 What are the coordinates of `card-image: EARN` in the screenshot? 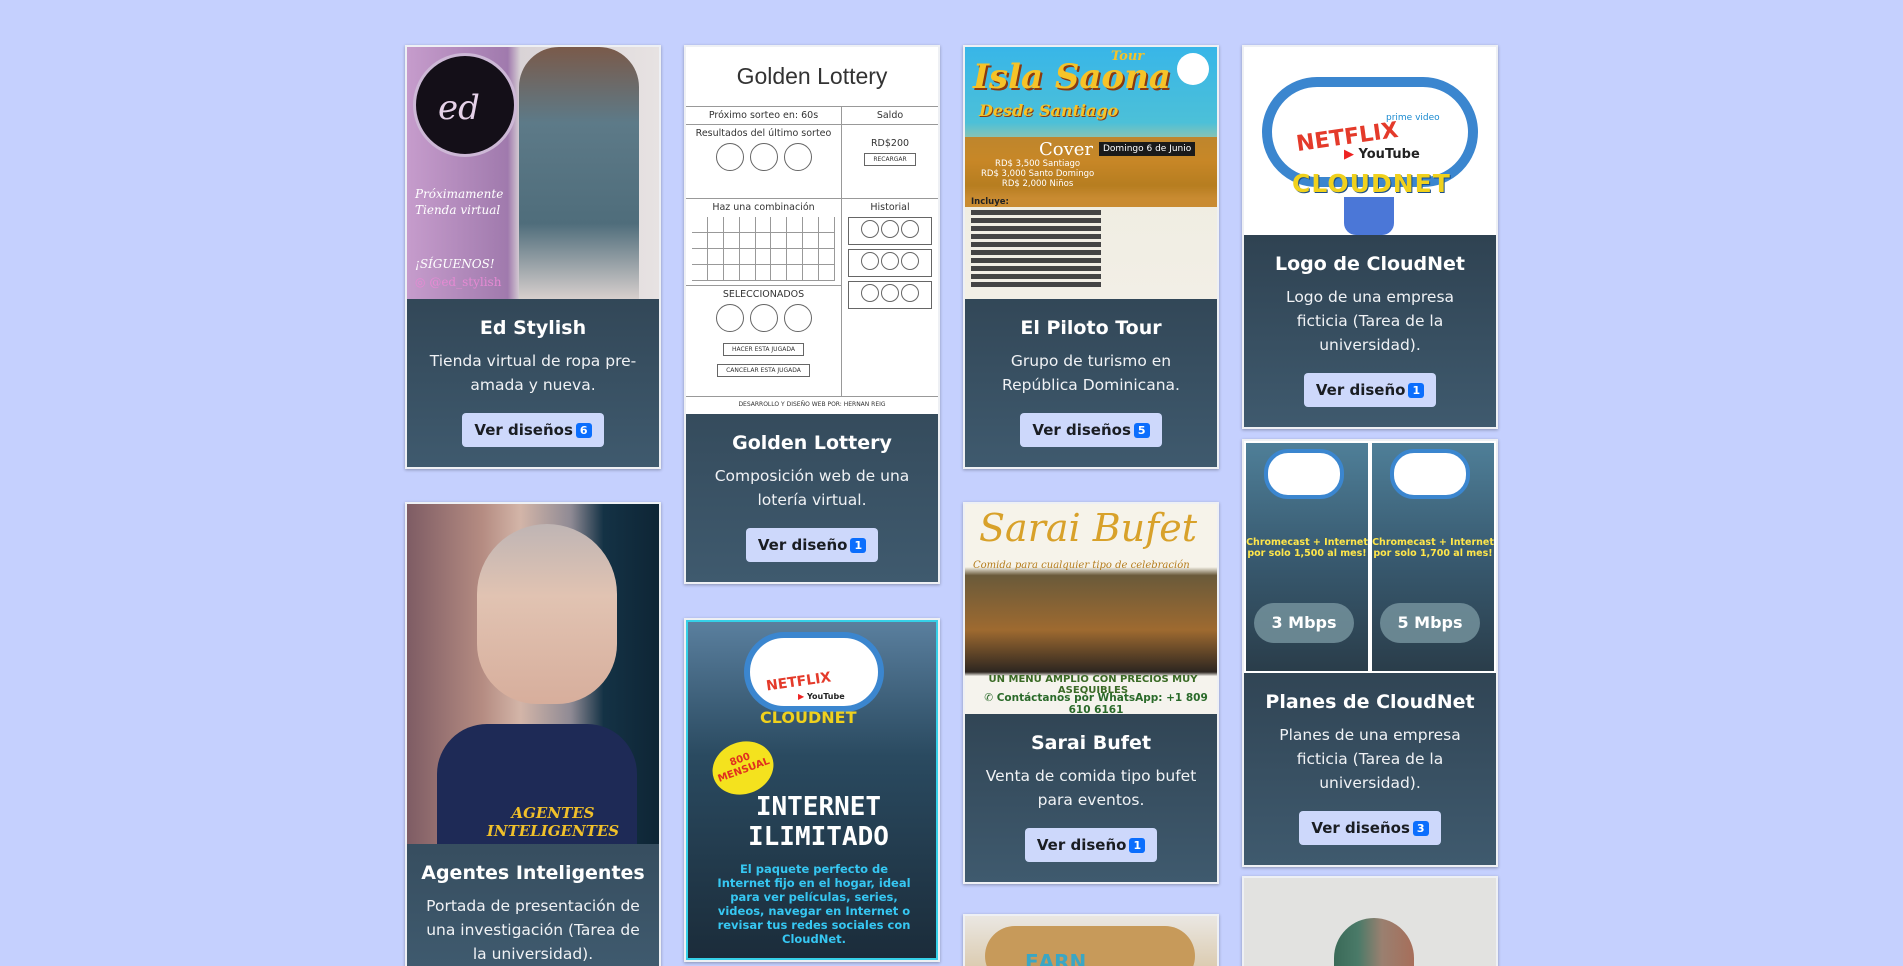 It's located at (1091, 941).